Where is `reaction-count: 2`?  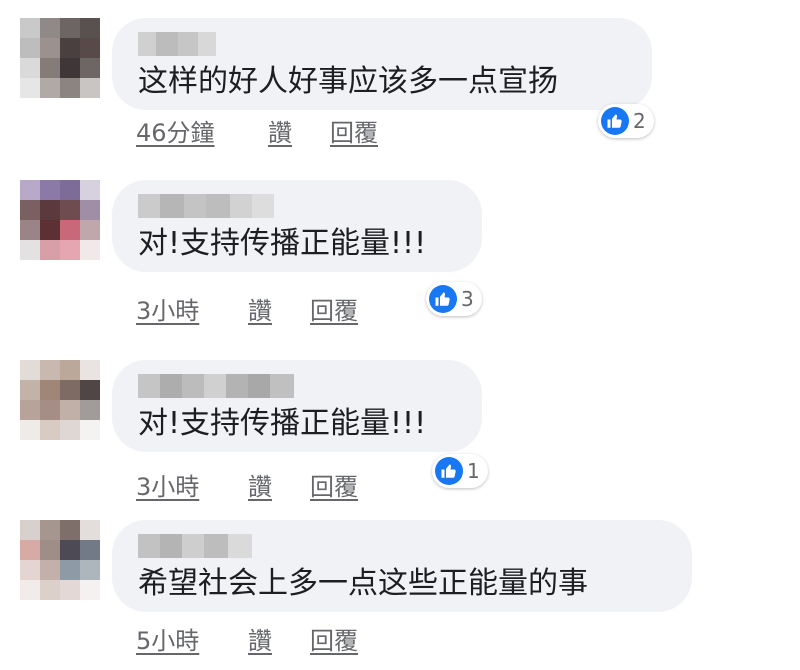
reaction-count: 2 is located at coordinates (639, 121).